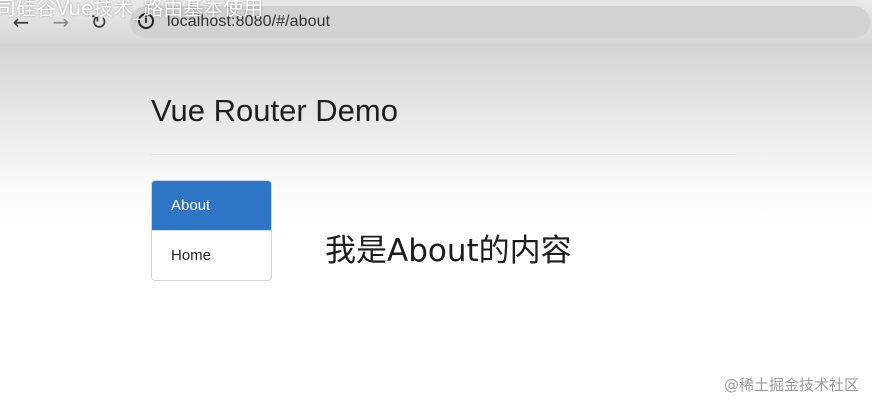 This screenshot has height=409, width=872. What do you see at coordinates (443, 154) in the screenshot?
I see `header-divider` at bounding box center [443, 154].